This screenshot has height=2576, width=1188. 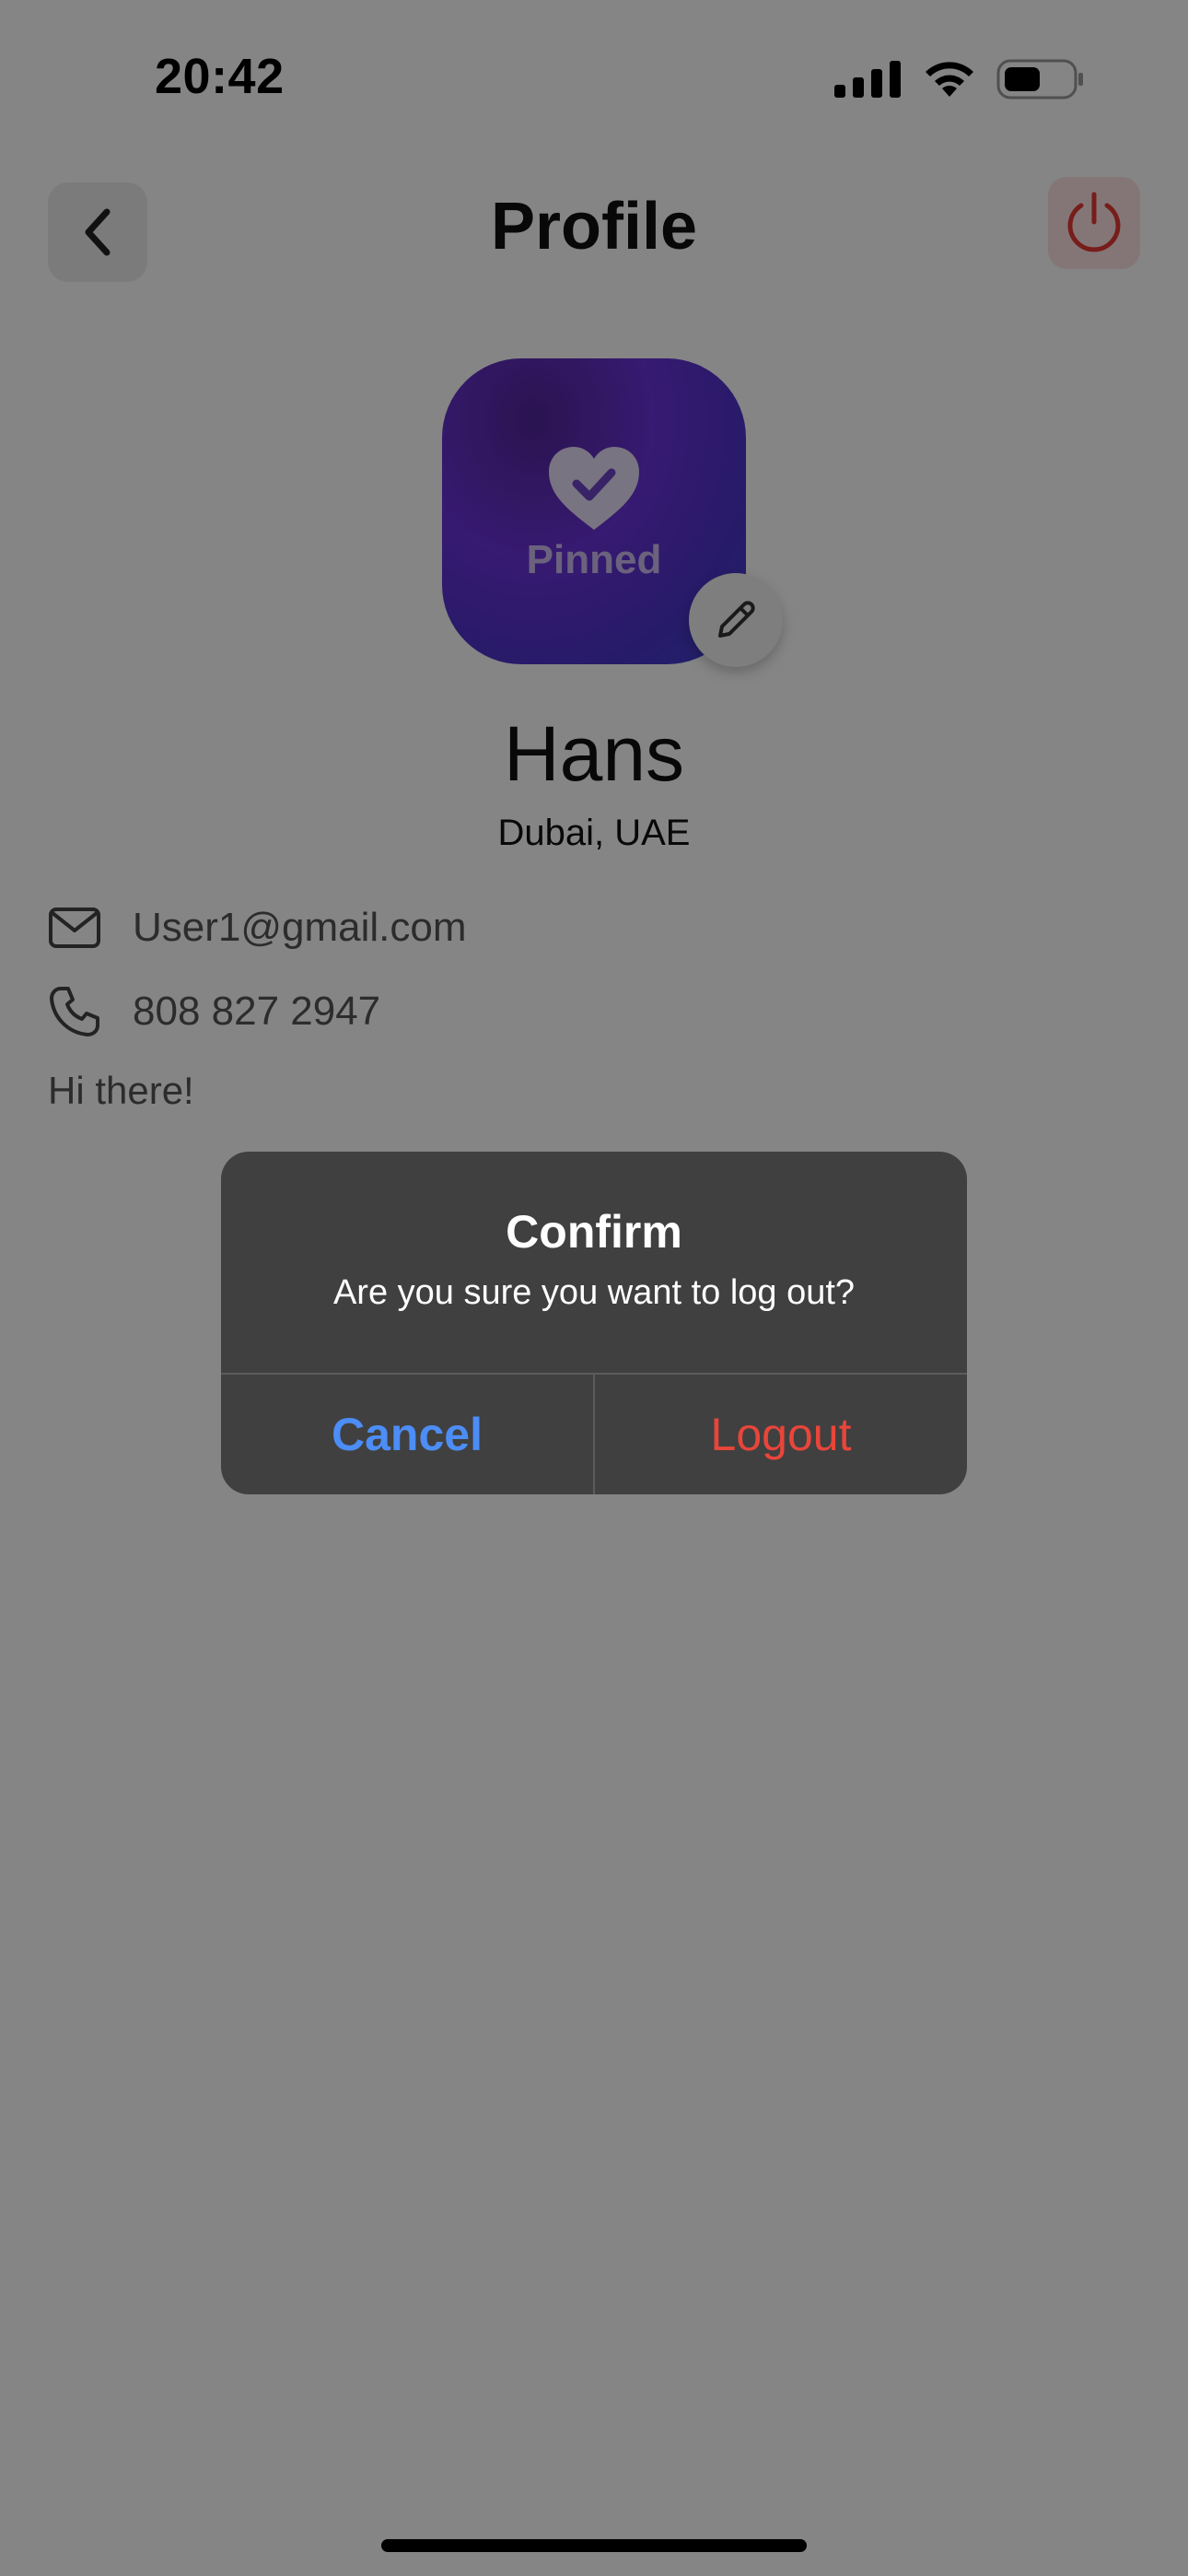 I want to click on dialog-title: Confirm, so click(x=594, y=1232).